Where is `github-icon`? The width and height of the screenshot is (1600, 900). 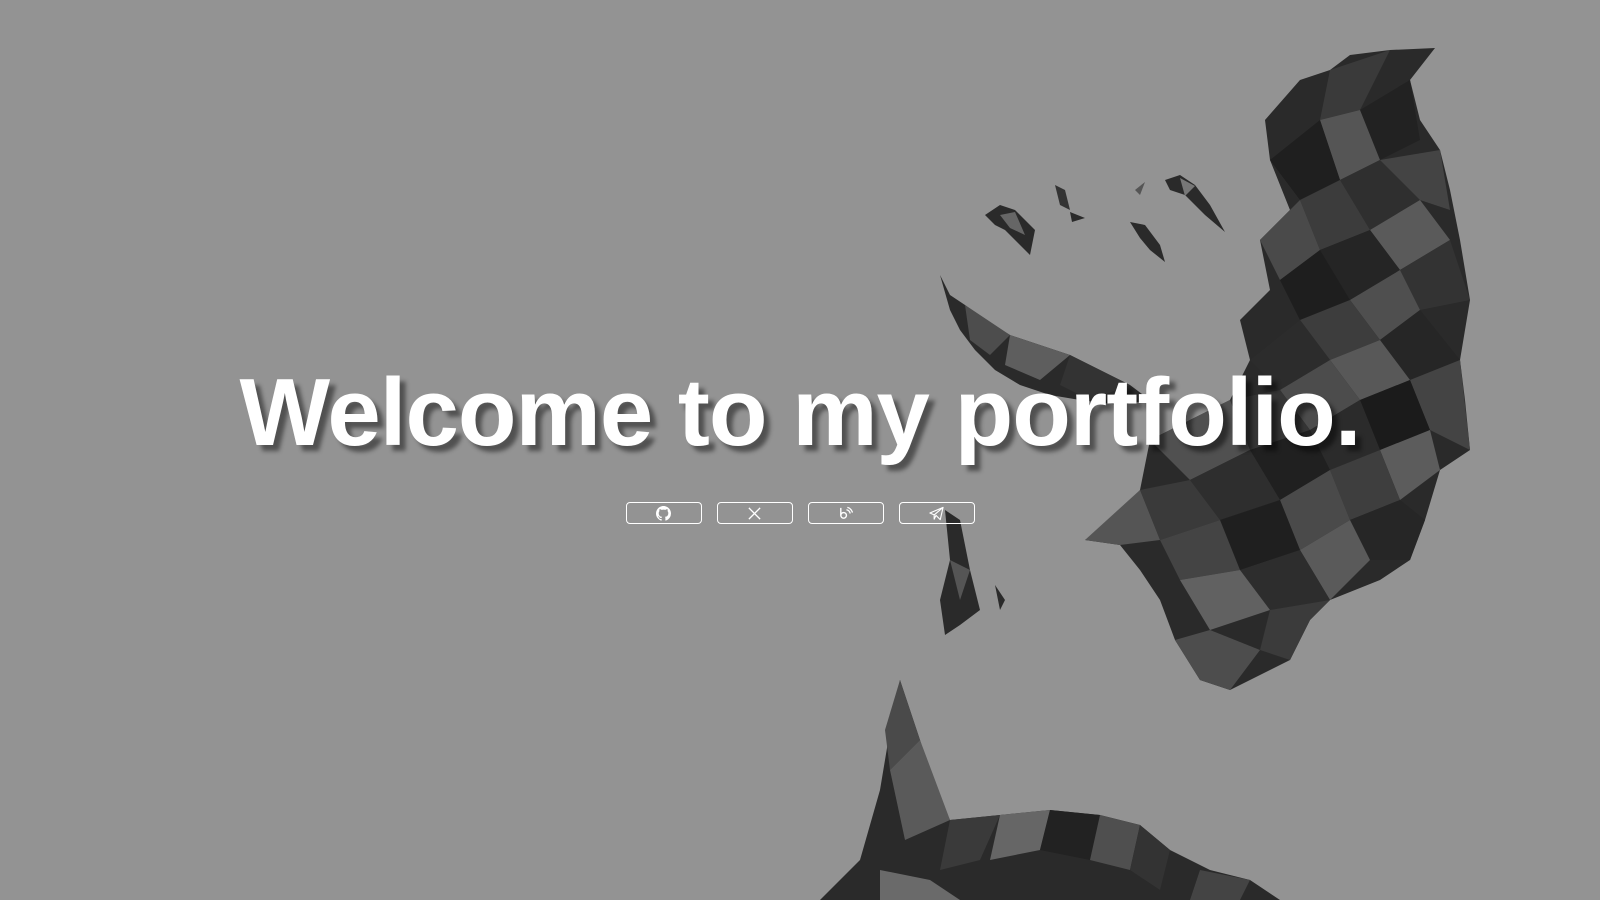
github-icon is located at coordinates (663, 513).